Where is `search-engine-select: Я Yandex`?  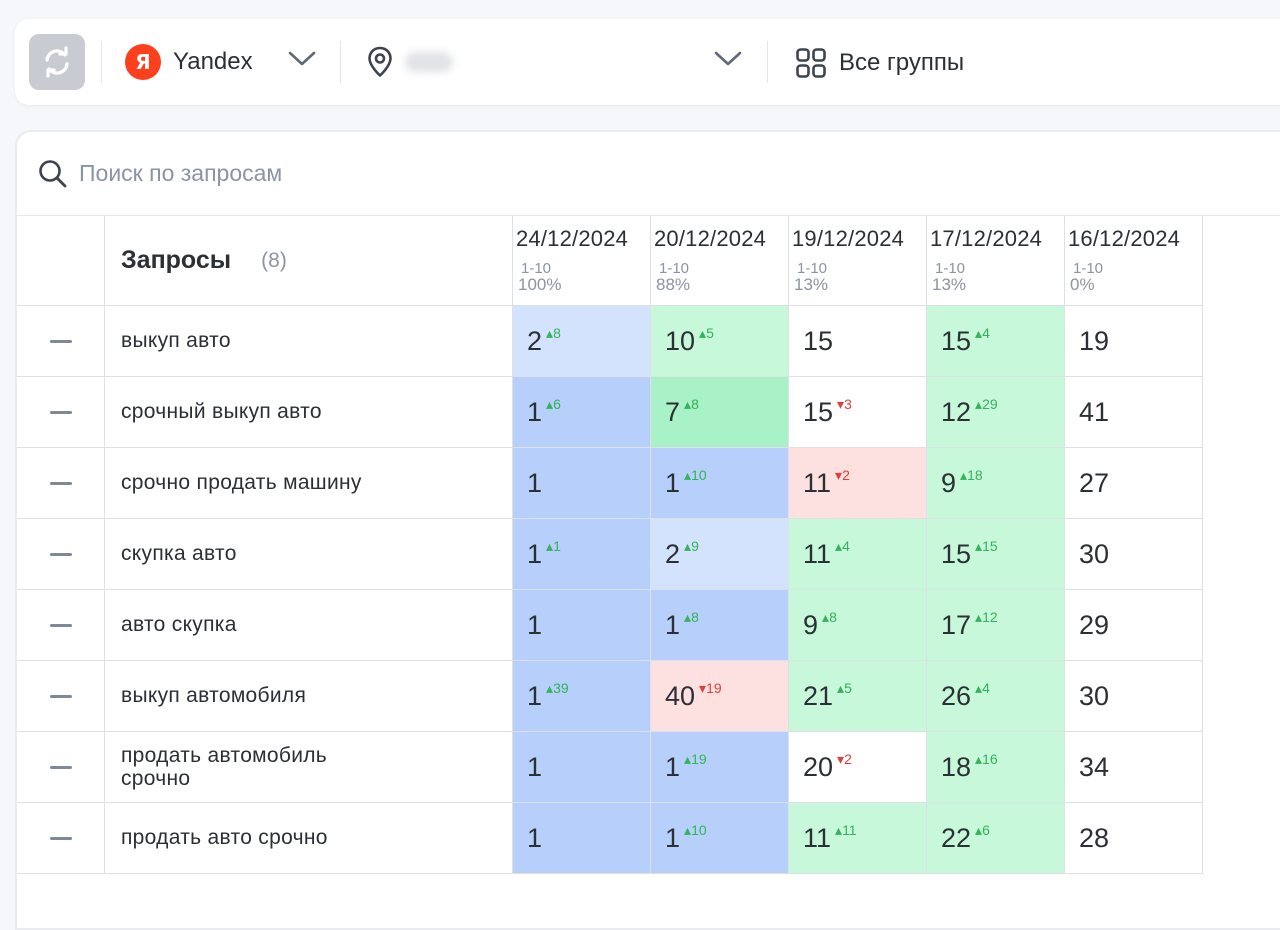 search-engine-select: Я Yandex is located at coordinates (189, 62).